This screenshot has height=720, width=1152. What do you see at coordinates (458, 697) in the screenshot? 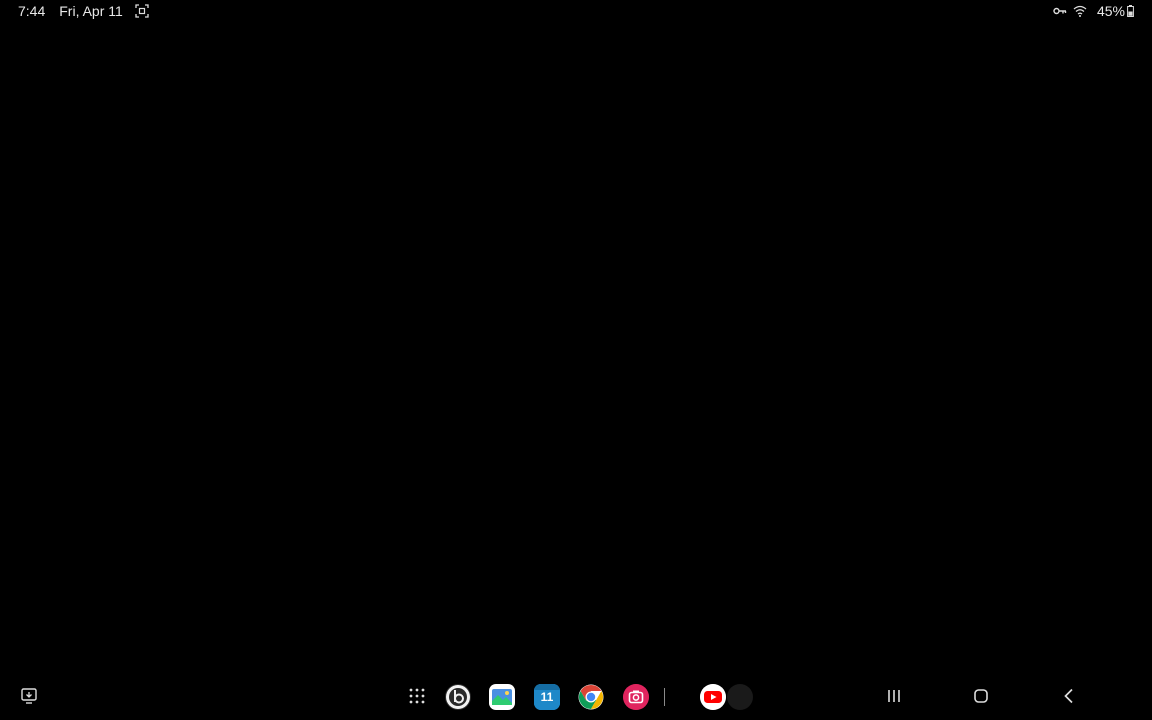
I see `beats-icon` at bounding box center [458, 697].